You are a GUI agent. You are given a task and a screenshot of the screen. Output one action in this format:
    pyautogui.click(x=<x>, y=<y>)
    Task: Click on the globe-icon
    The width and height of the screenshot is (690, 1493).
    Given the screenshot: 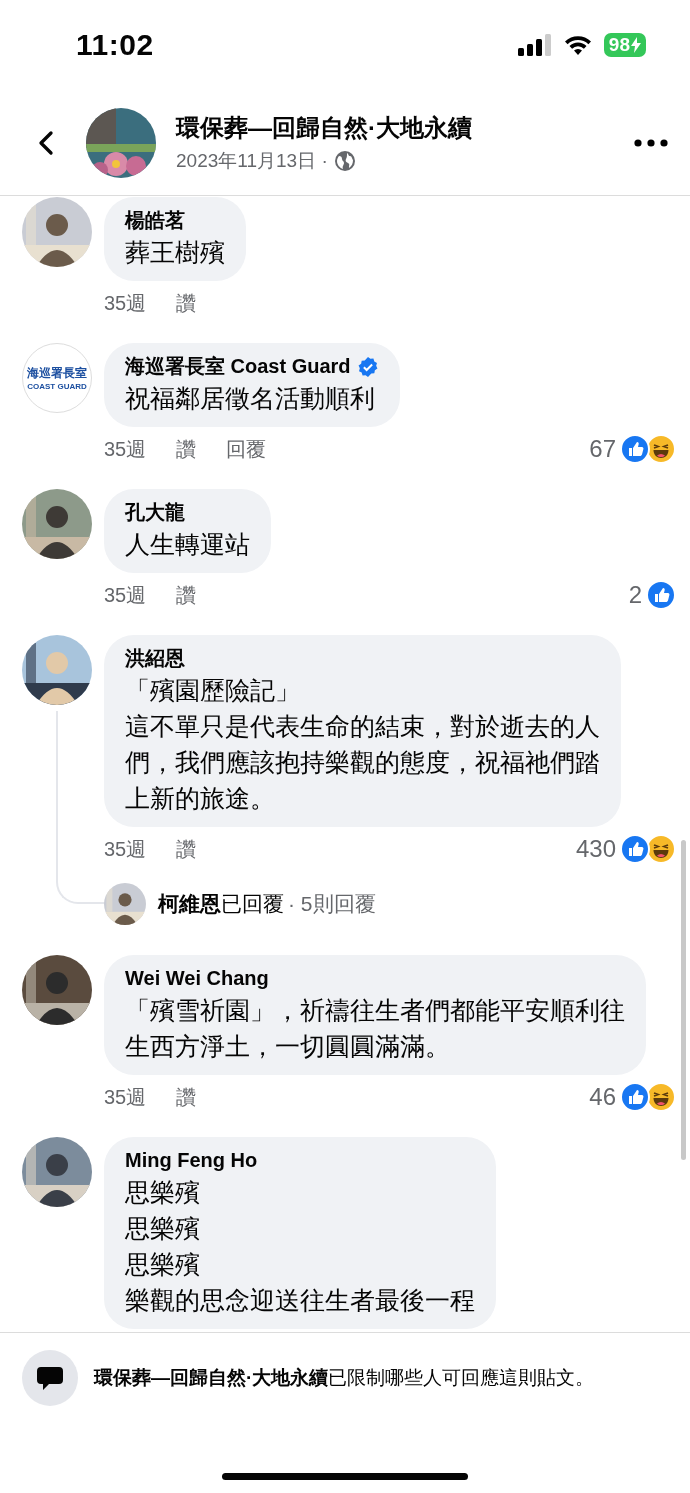 What is the action you would take?
    pyautogui.click(x=344, y=160)
    